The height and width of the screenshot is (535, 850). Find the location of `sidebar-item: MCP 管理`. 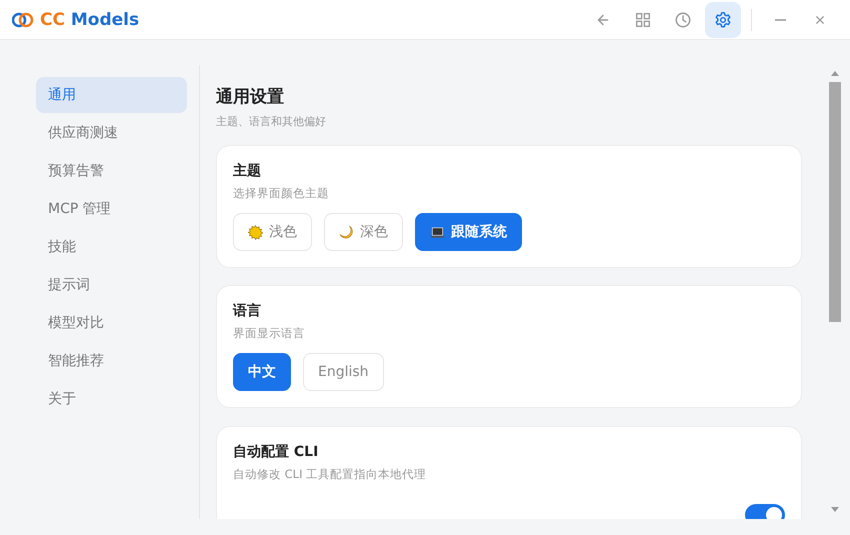

sidebar-item: MCP 管理 is located at coordinates (111, 209).